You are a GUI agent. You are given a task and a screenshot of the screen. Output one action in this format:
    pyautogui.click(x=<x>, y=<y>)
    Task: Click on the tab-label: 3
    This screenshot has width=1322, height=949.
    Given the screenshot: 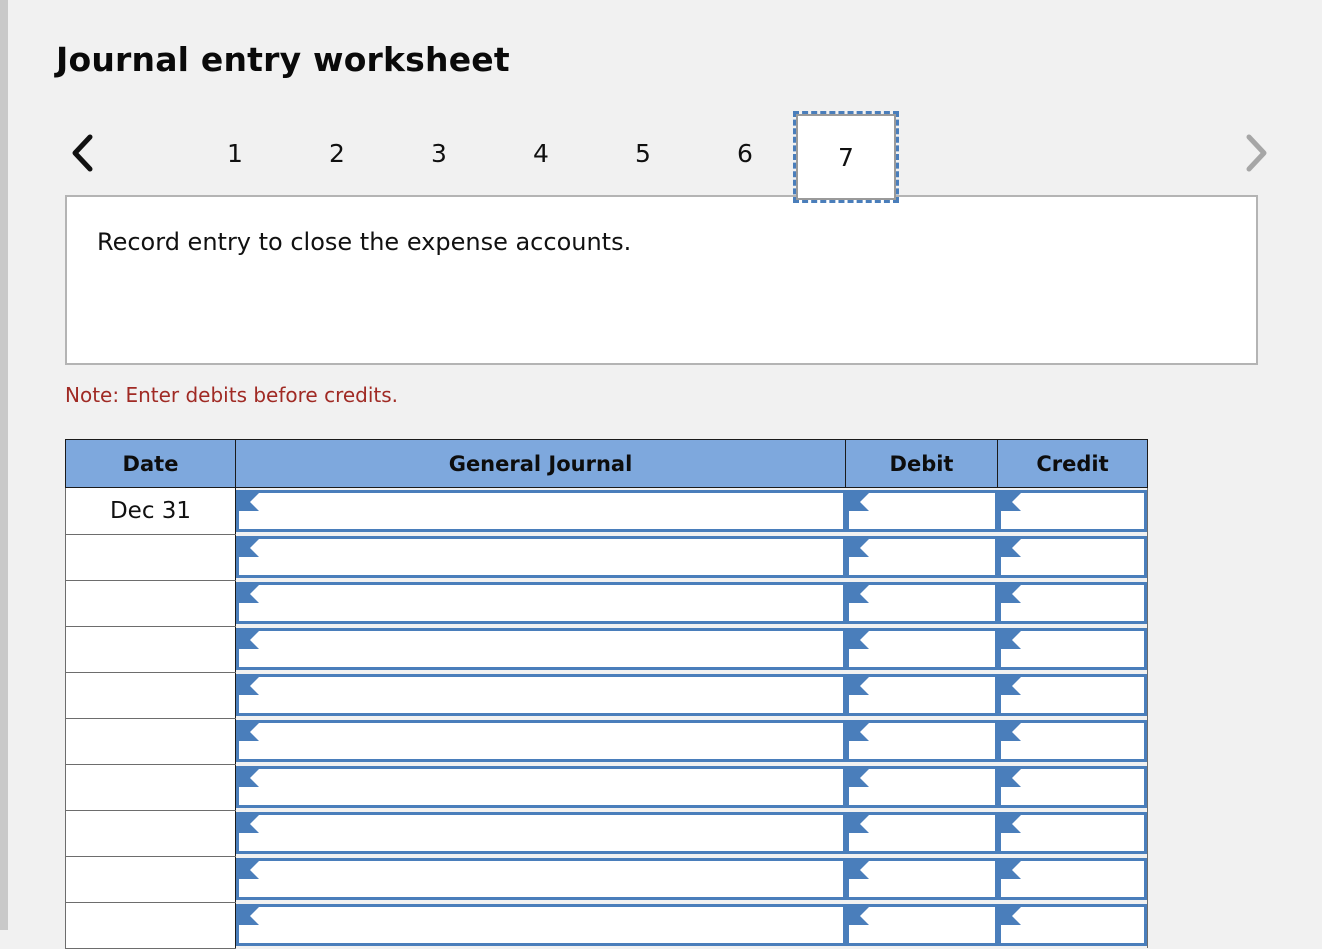 What is the action you would take?
    pyautogui.click(x=439, y=153)
    